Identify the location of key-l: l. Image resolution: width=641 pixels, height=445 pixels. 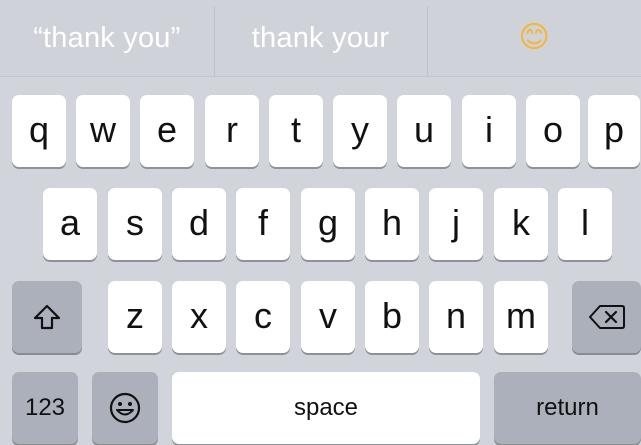
(585, 224).